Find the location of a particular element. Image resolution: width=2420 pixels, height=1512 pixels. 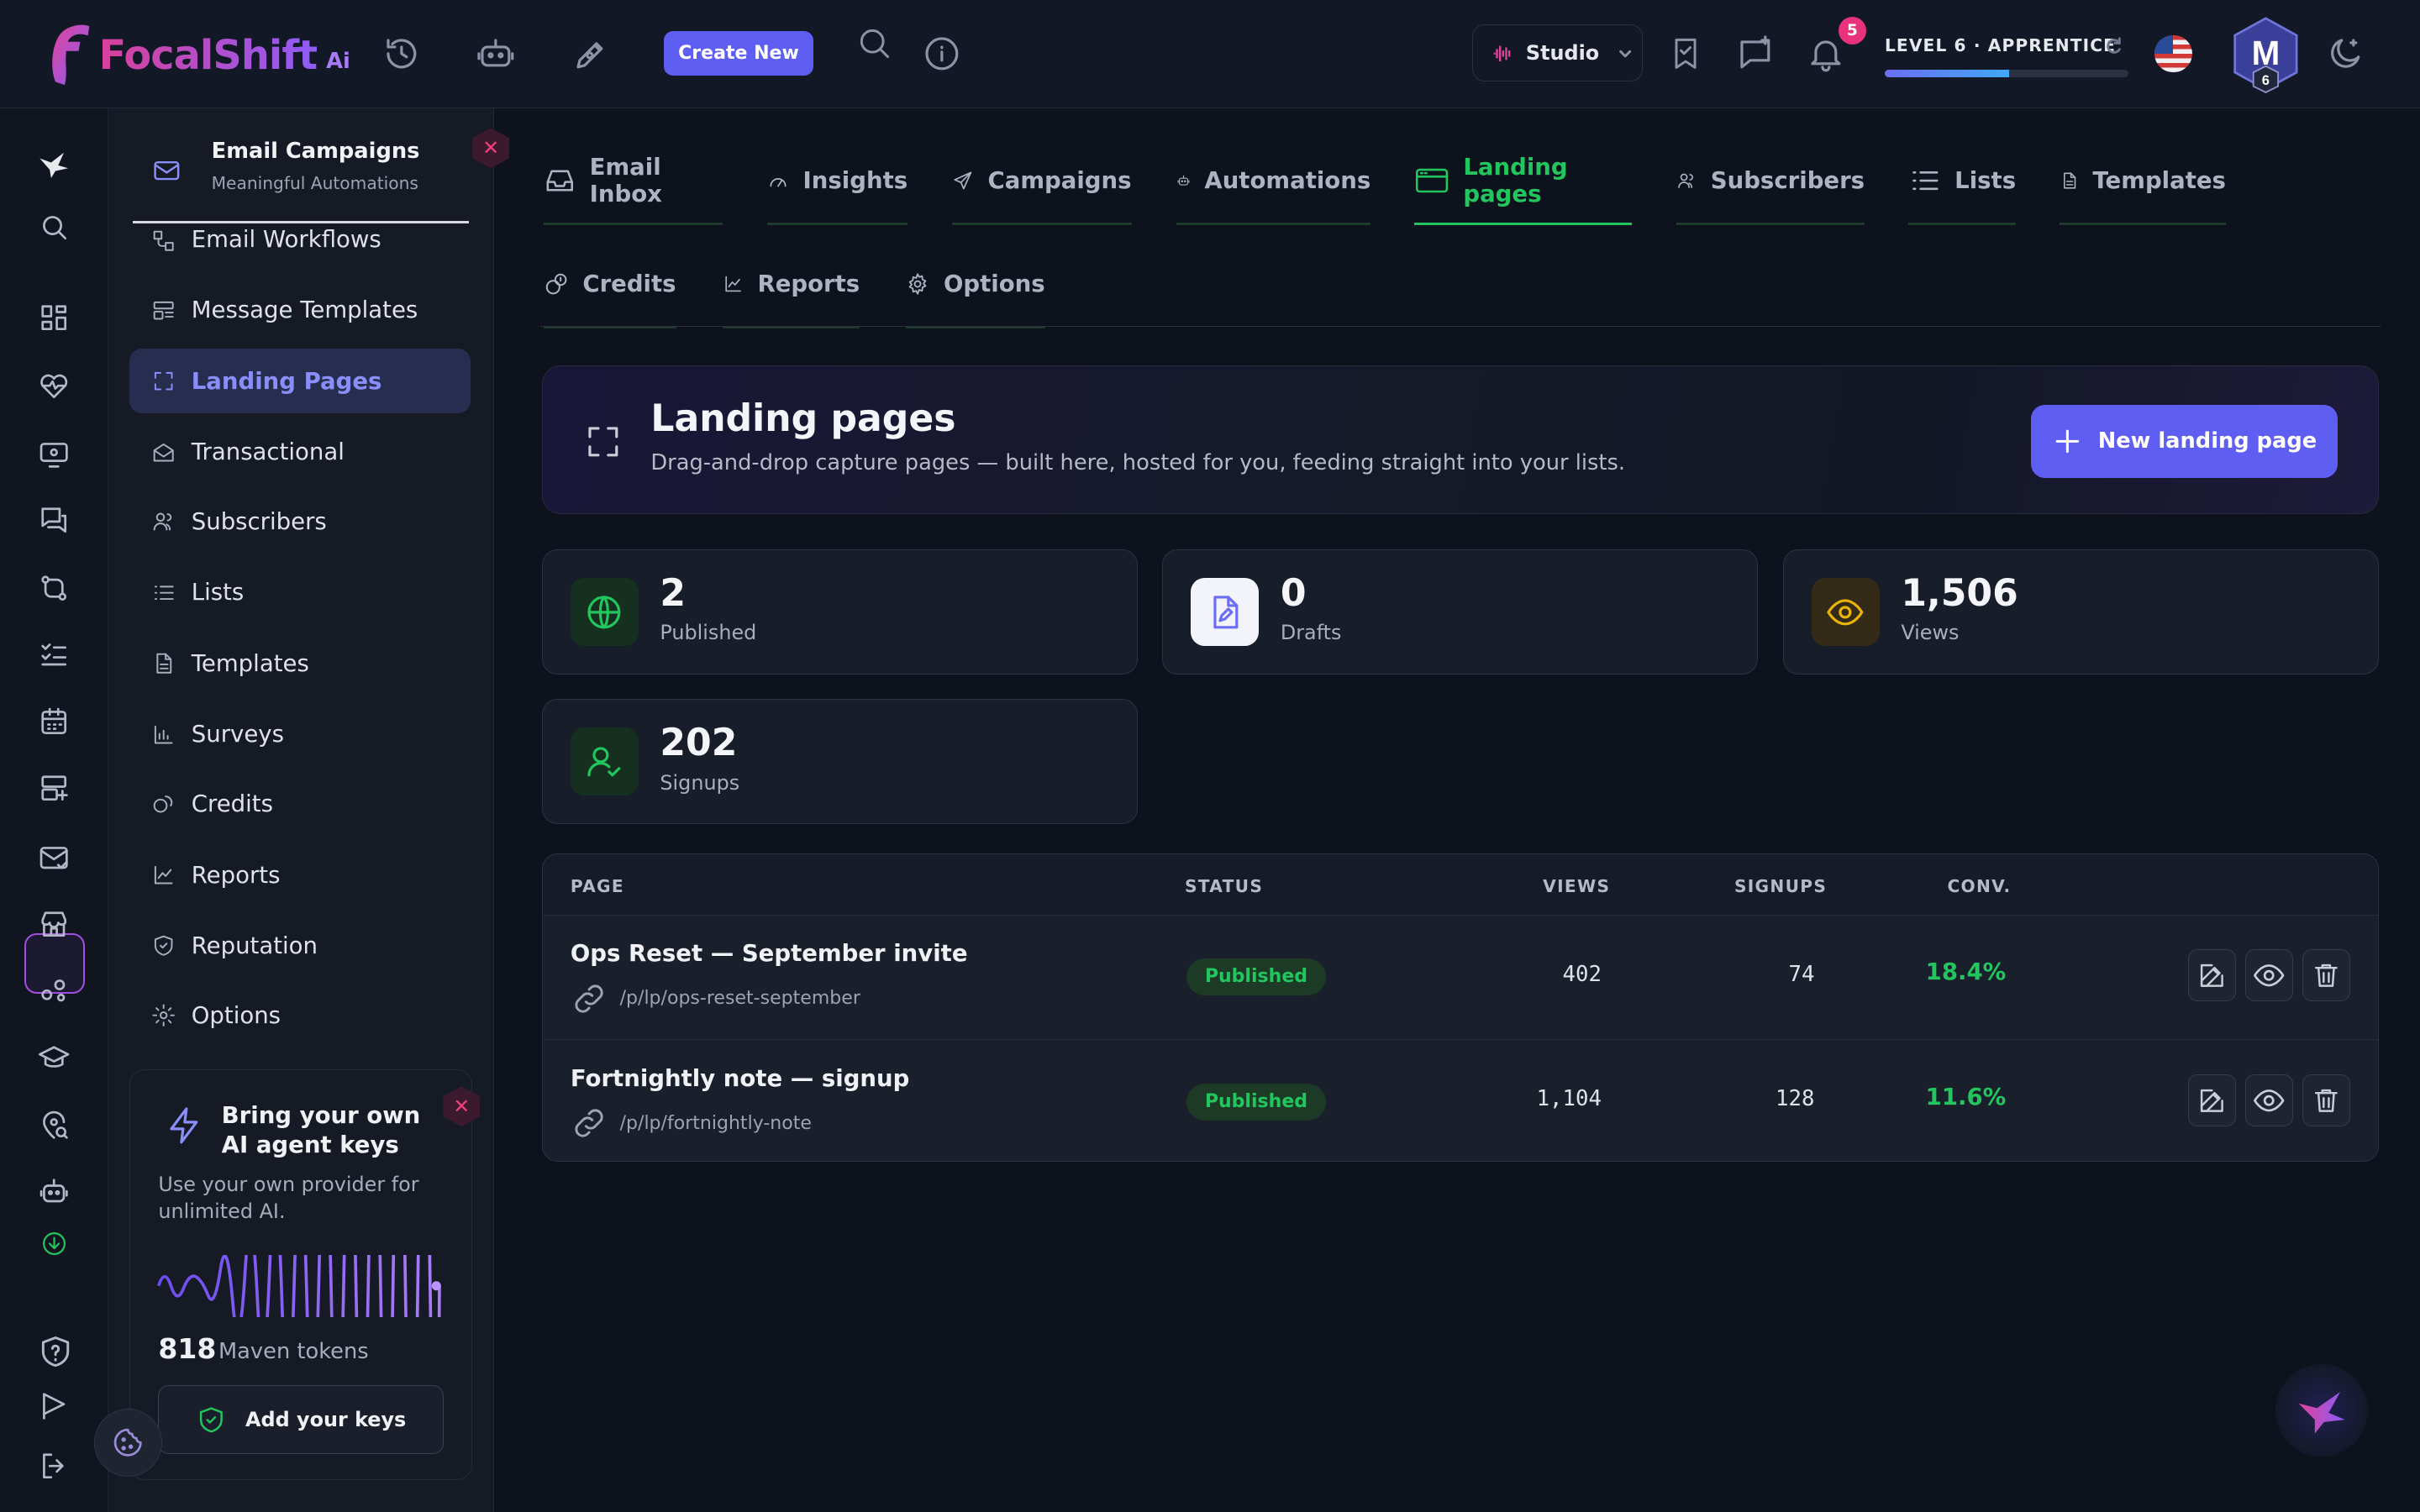

sidebar-item-templates: Templates is located at coordinates (300, 663).